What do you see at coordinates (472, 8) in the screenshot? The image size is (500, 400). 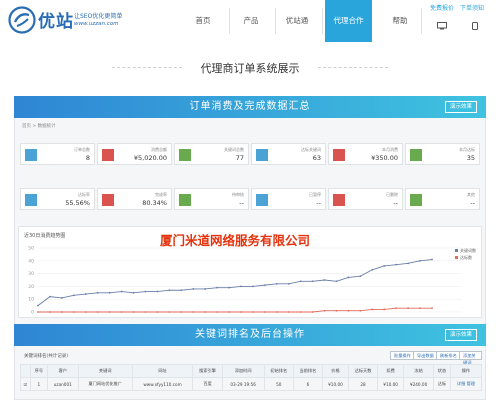 I see `order-notice-link: 下单须知` at bounding box center [472, 8].